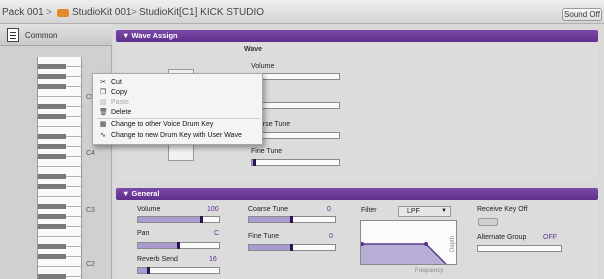 The image size is (604, 279). Describe the element at coordinates (121, 112) in the screenshot. I see `context-menu-item-label: Delete` at that location.